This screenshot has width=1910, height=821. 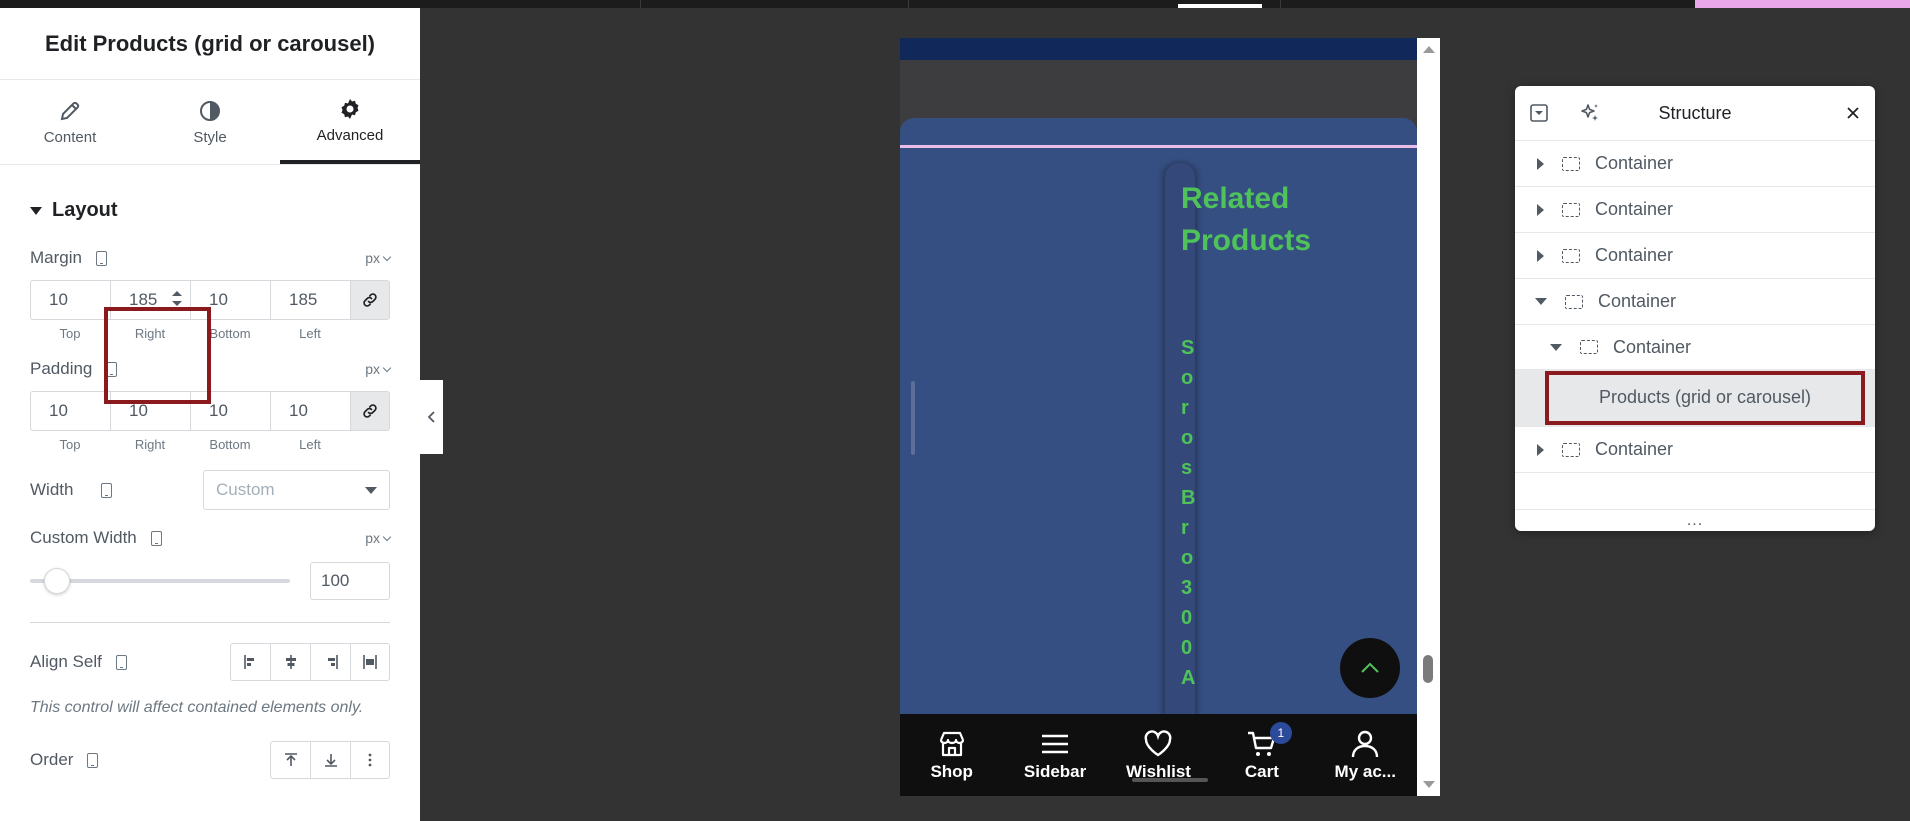 I want to click on align-center-button, so click(x=290, y=662).